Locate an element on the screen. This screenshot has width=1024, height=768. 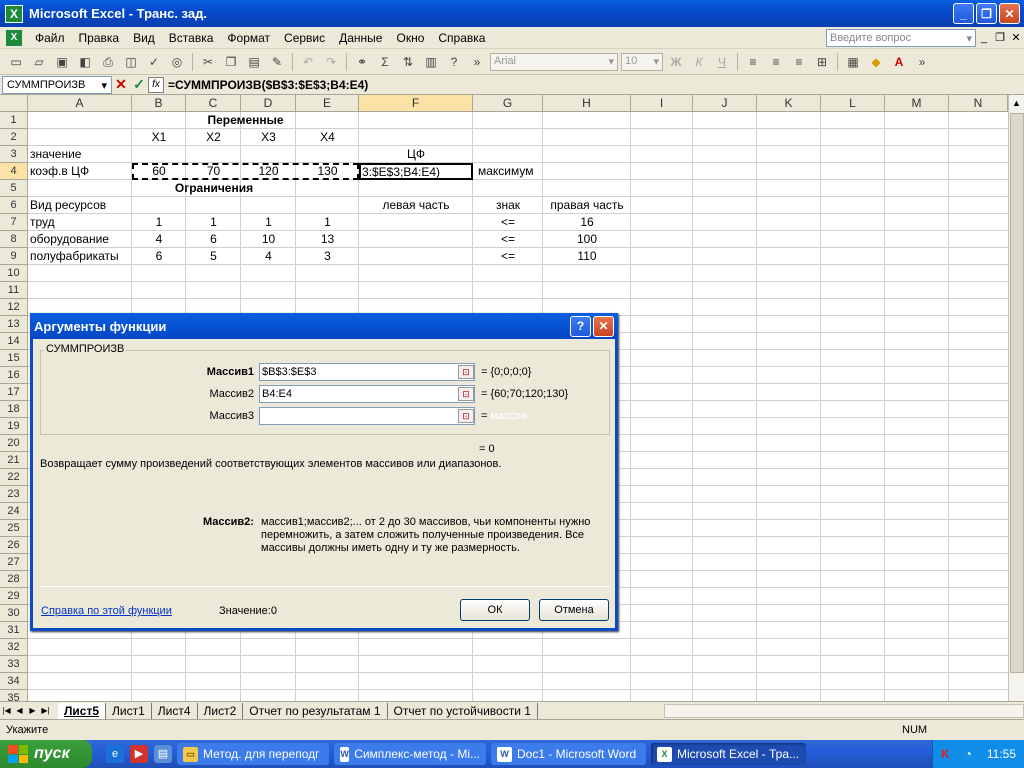
row-header: 13 is located at coordinates (14, 324).